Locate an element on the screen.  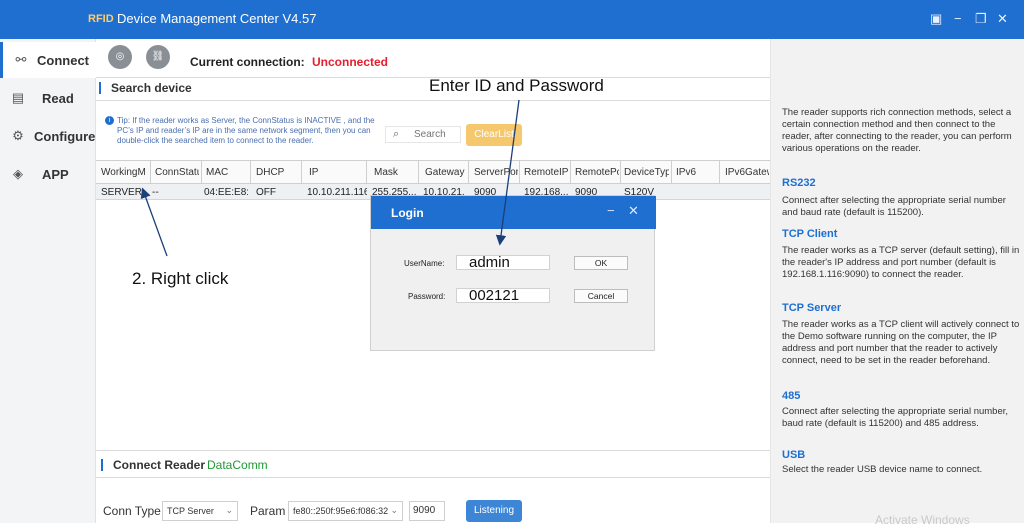
sidebar: ⚯ Connect ▤ Read ⚙ Configure ◈ APP is located at coordinates (48, 281).